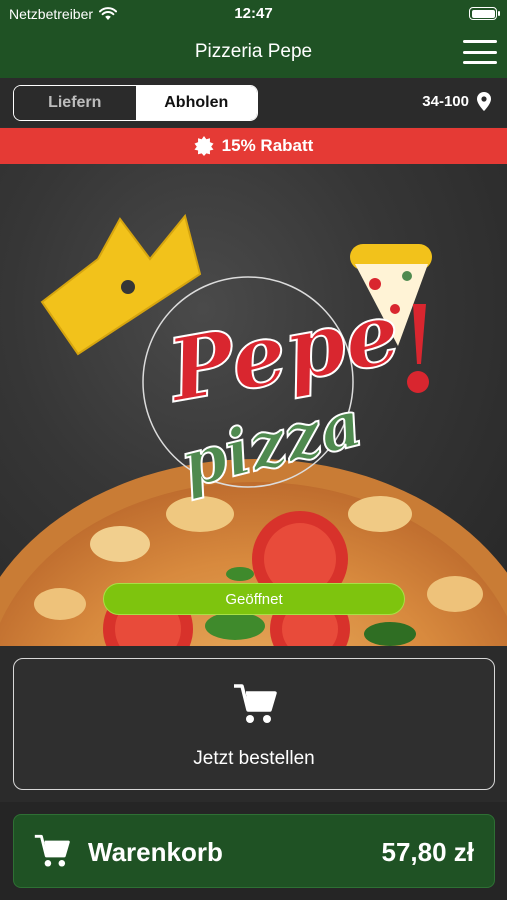  Describe the element at coordinates (445, 101) in the screenshot. I see `postcode-value: 34-100` at that location.